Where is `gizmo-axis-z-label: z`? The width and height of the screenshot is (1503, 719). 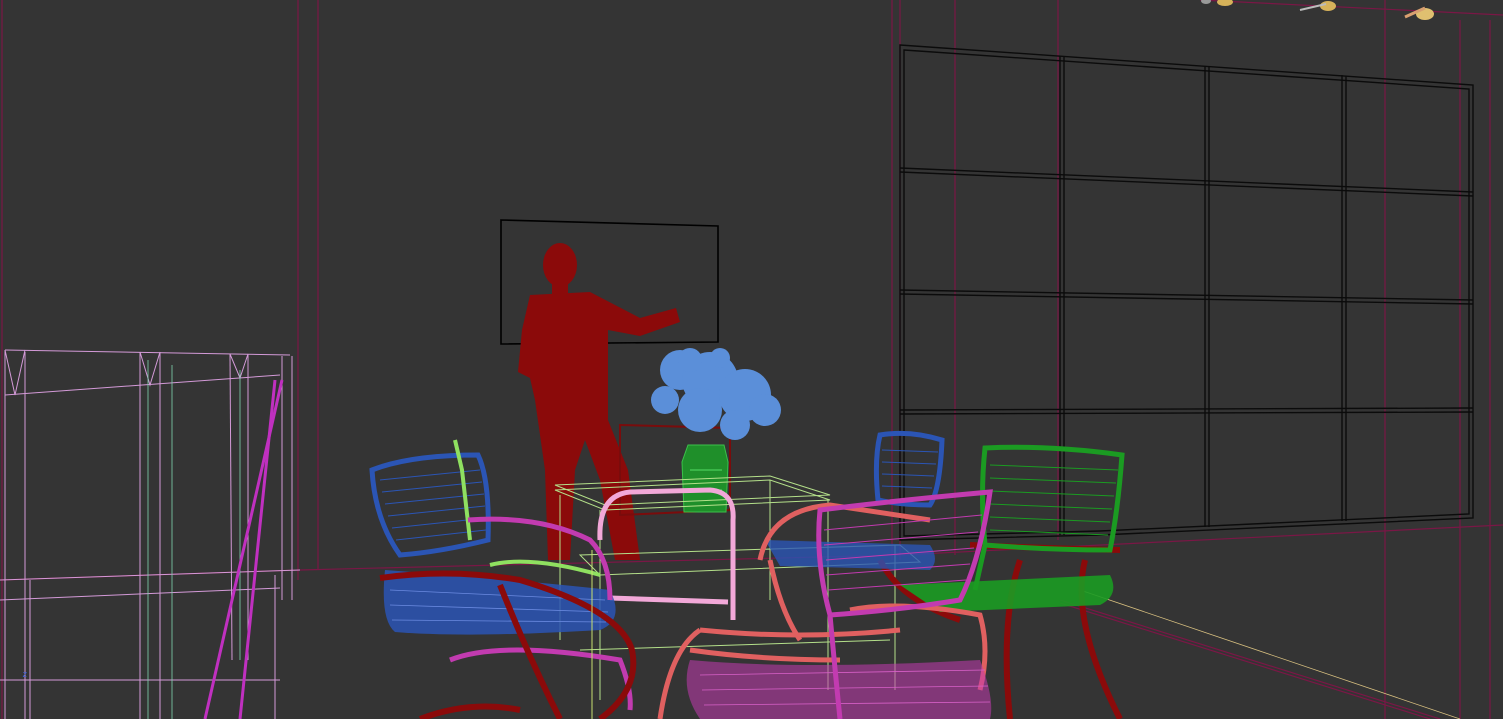 gizmo-axis-z-label: z is located at coordinates (25, 675).